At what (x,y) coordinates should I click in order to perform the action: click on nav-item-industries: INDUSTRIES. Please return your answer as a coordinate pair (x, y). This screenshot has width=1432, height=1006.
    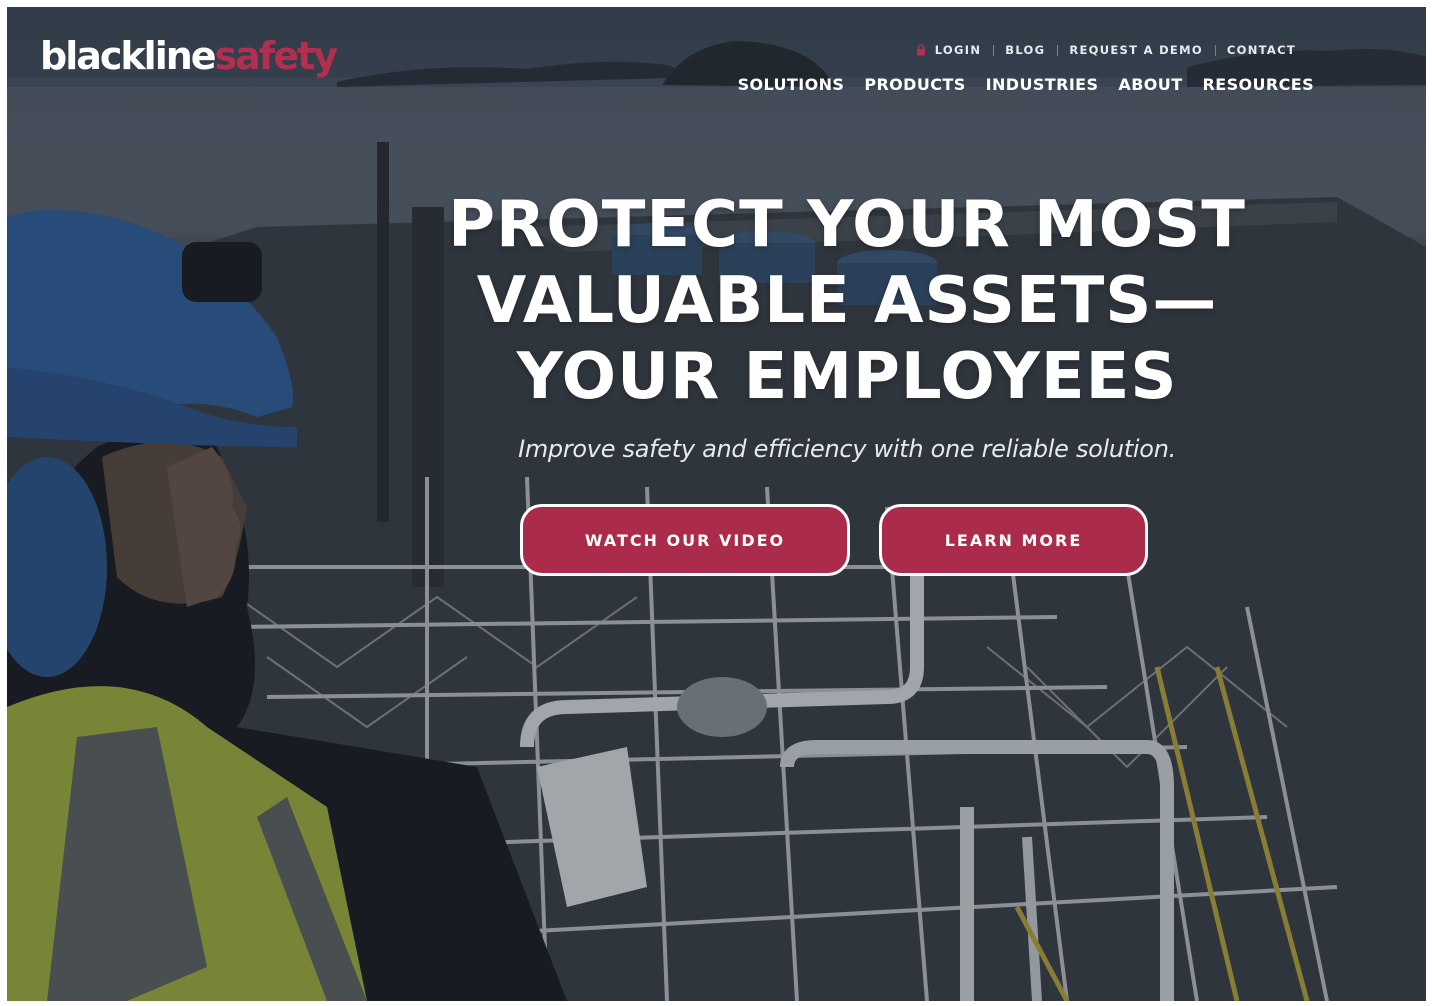
    Looking at the image, I should click on (1042, 84).